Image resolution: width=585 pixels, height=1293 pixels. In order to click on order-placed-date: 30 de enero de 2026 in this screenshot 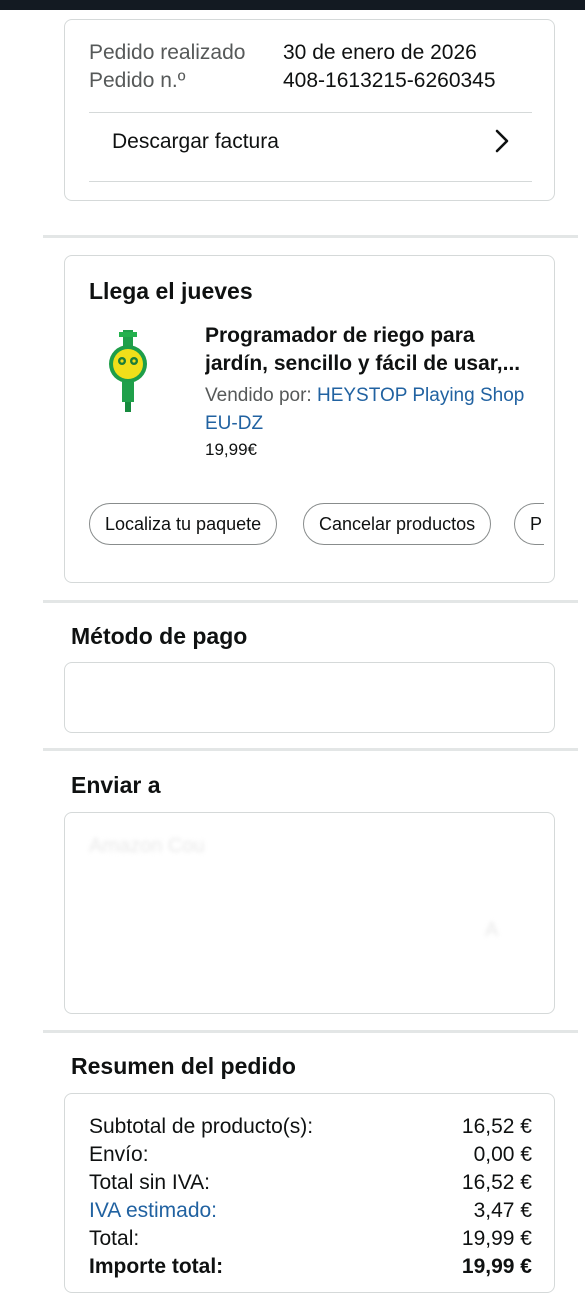, I will do `click(380, 52)`.